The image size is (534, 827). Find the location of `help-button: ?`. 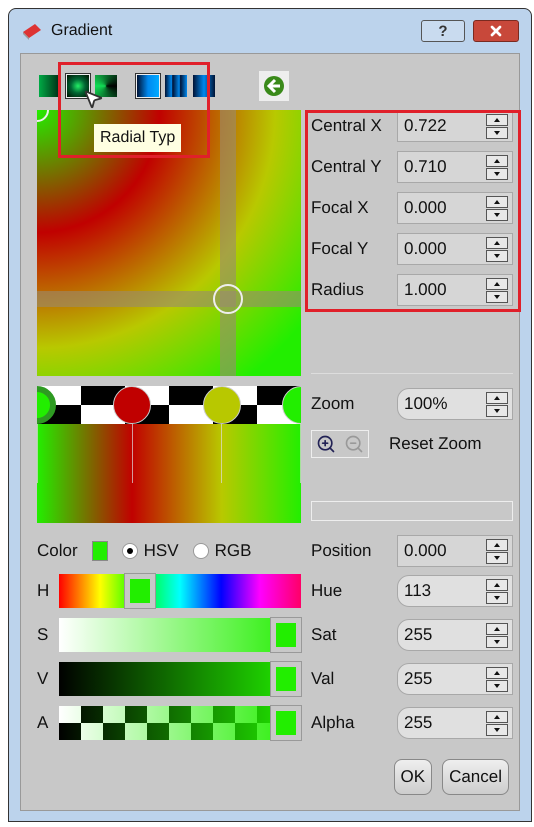

help-button: ? is located at coordinates (443, 31).